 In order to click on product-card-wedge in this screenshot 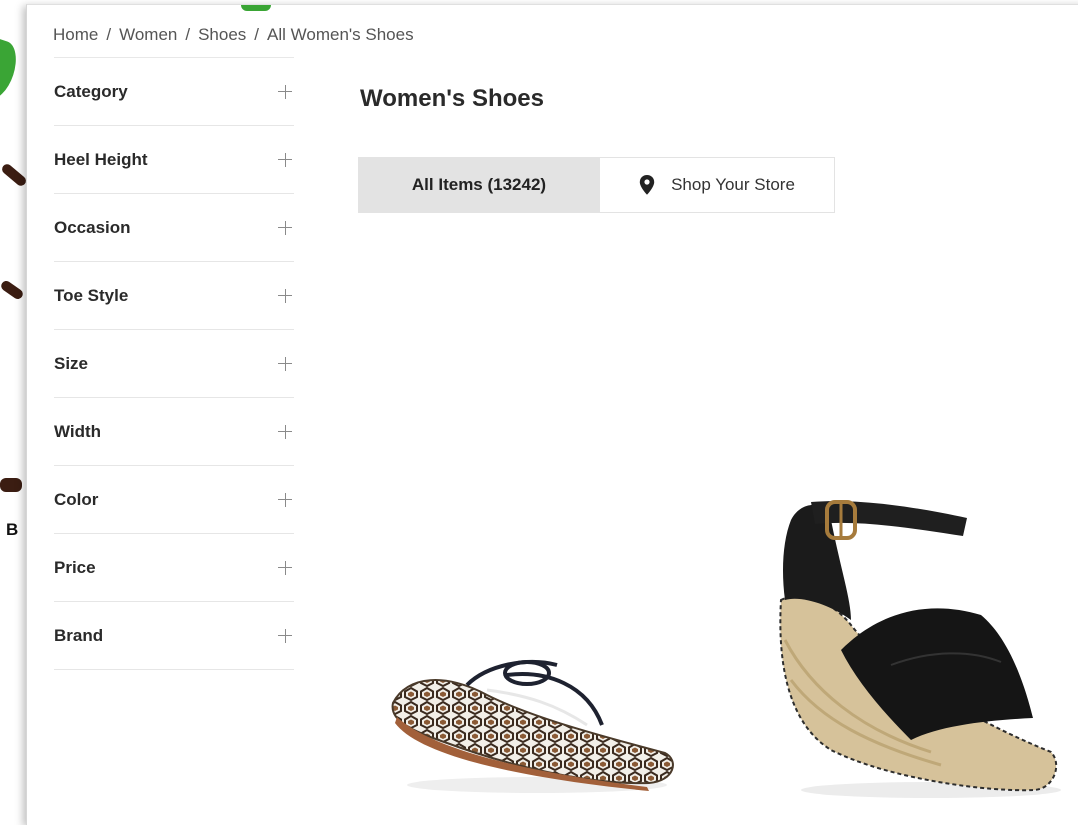, I will do `click(916, 645)`.